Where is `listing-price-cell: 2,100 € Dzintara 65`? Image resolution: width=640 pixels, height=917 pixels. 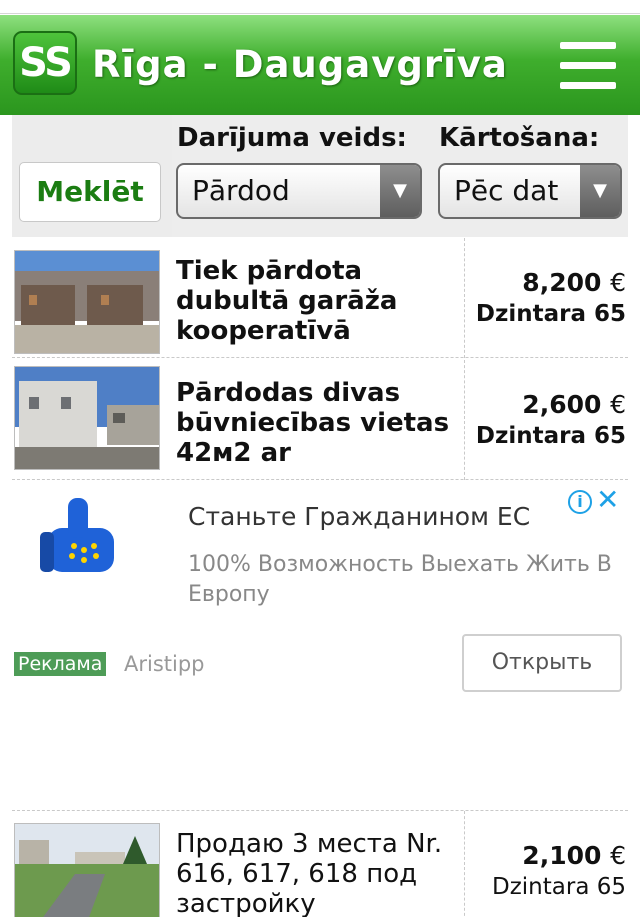
listing-price-cell: 2,100 € Dzintara 65 is located at coordinates (546, 864).